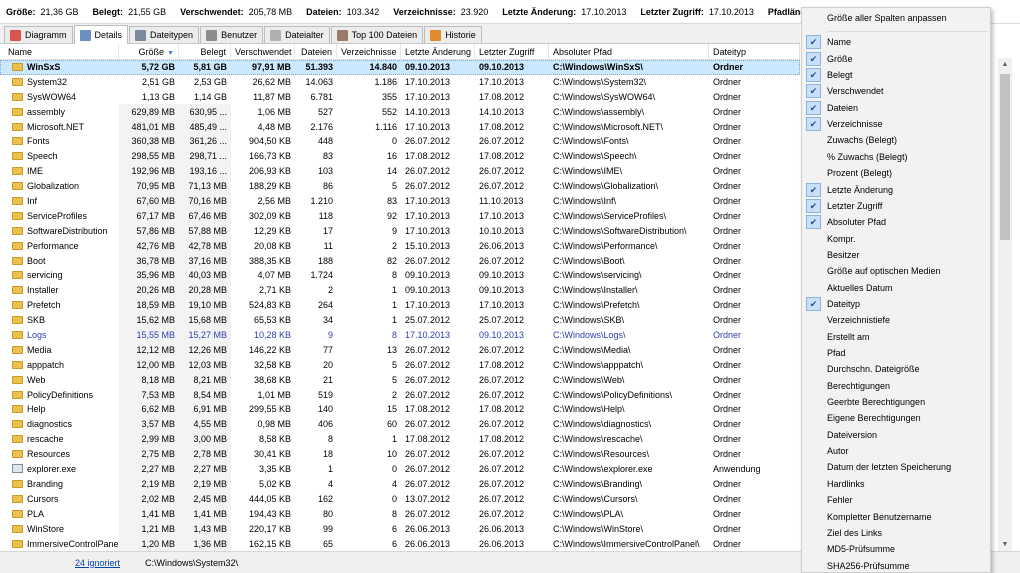  Describe the element at coordinates (896, 337) in the screenshot. I see `menu-item: Erstellt am` at that location.